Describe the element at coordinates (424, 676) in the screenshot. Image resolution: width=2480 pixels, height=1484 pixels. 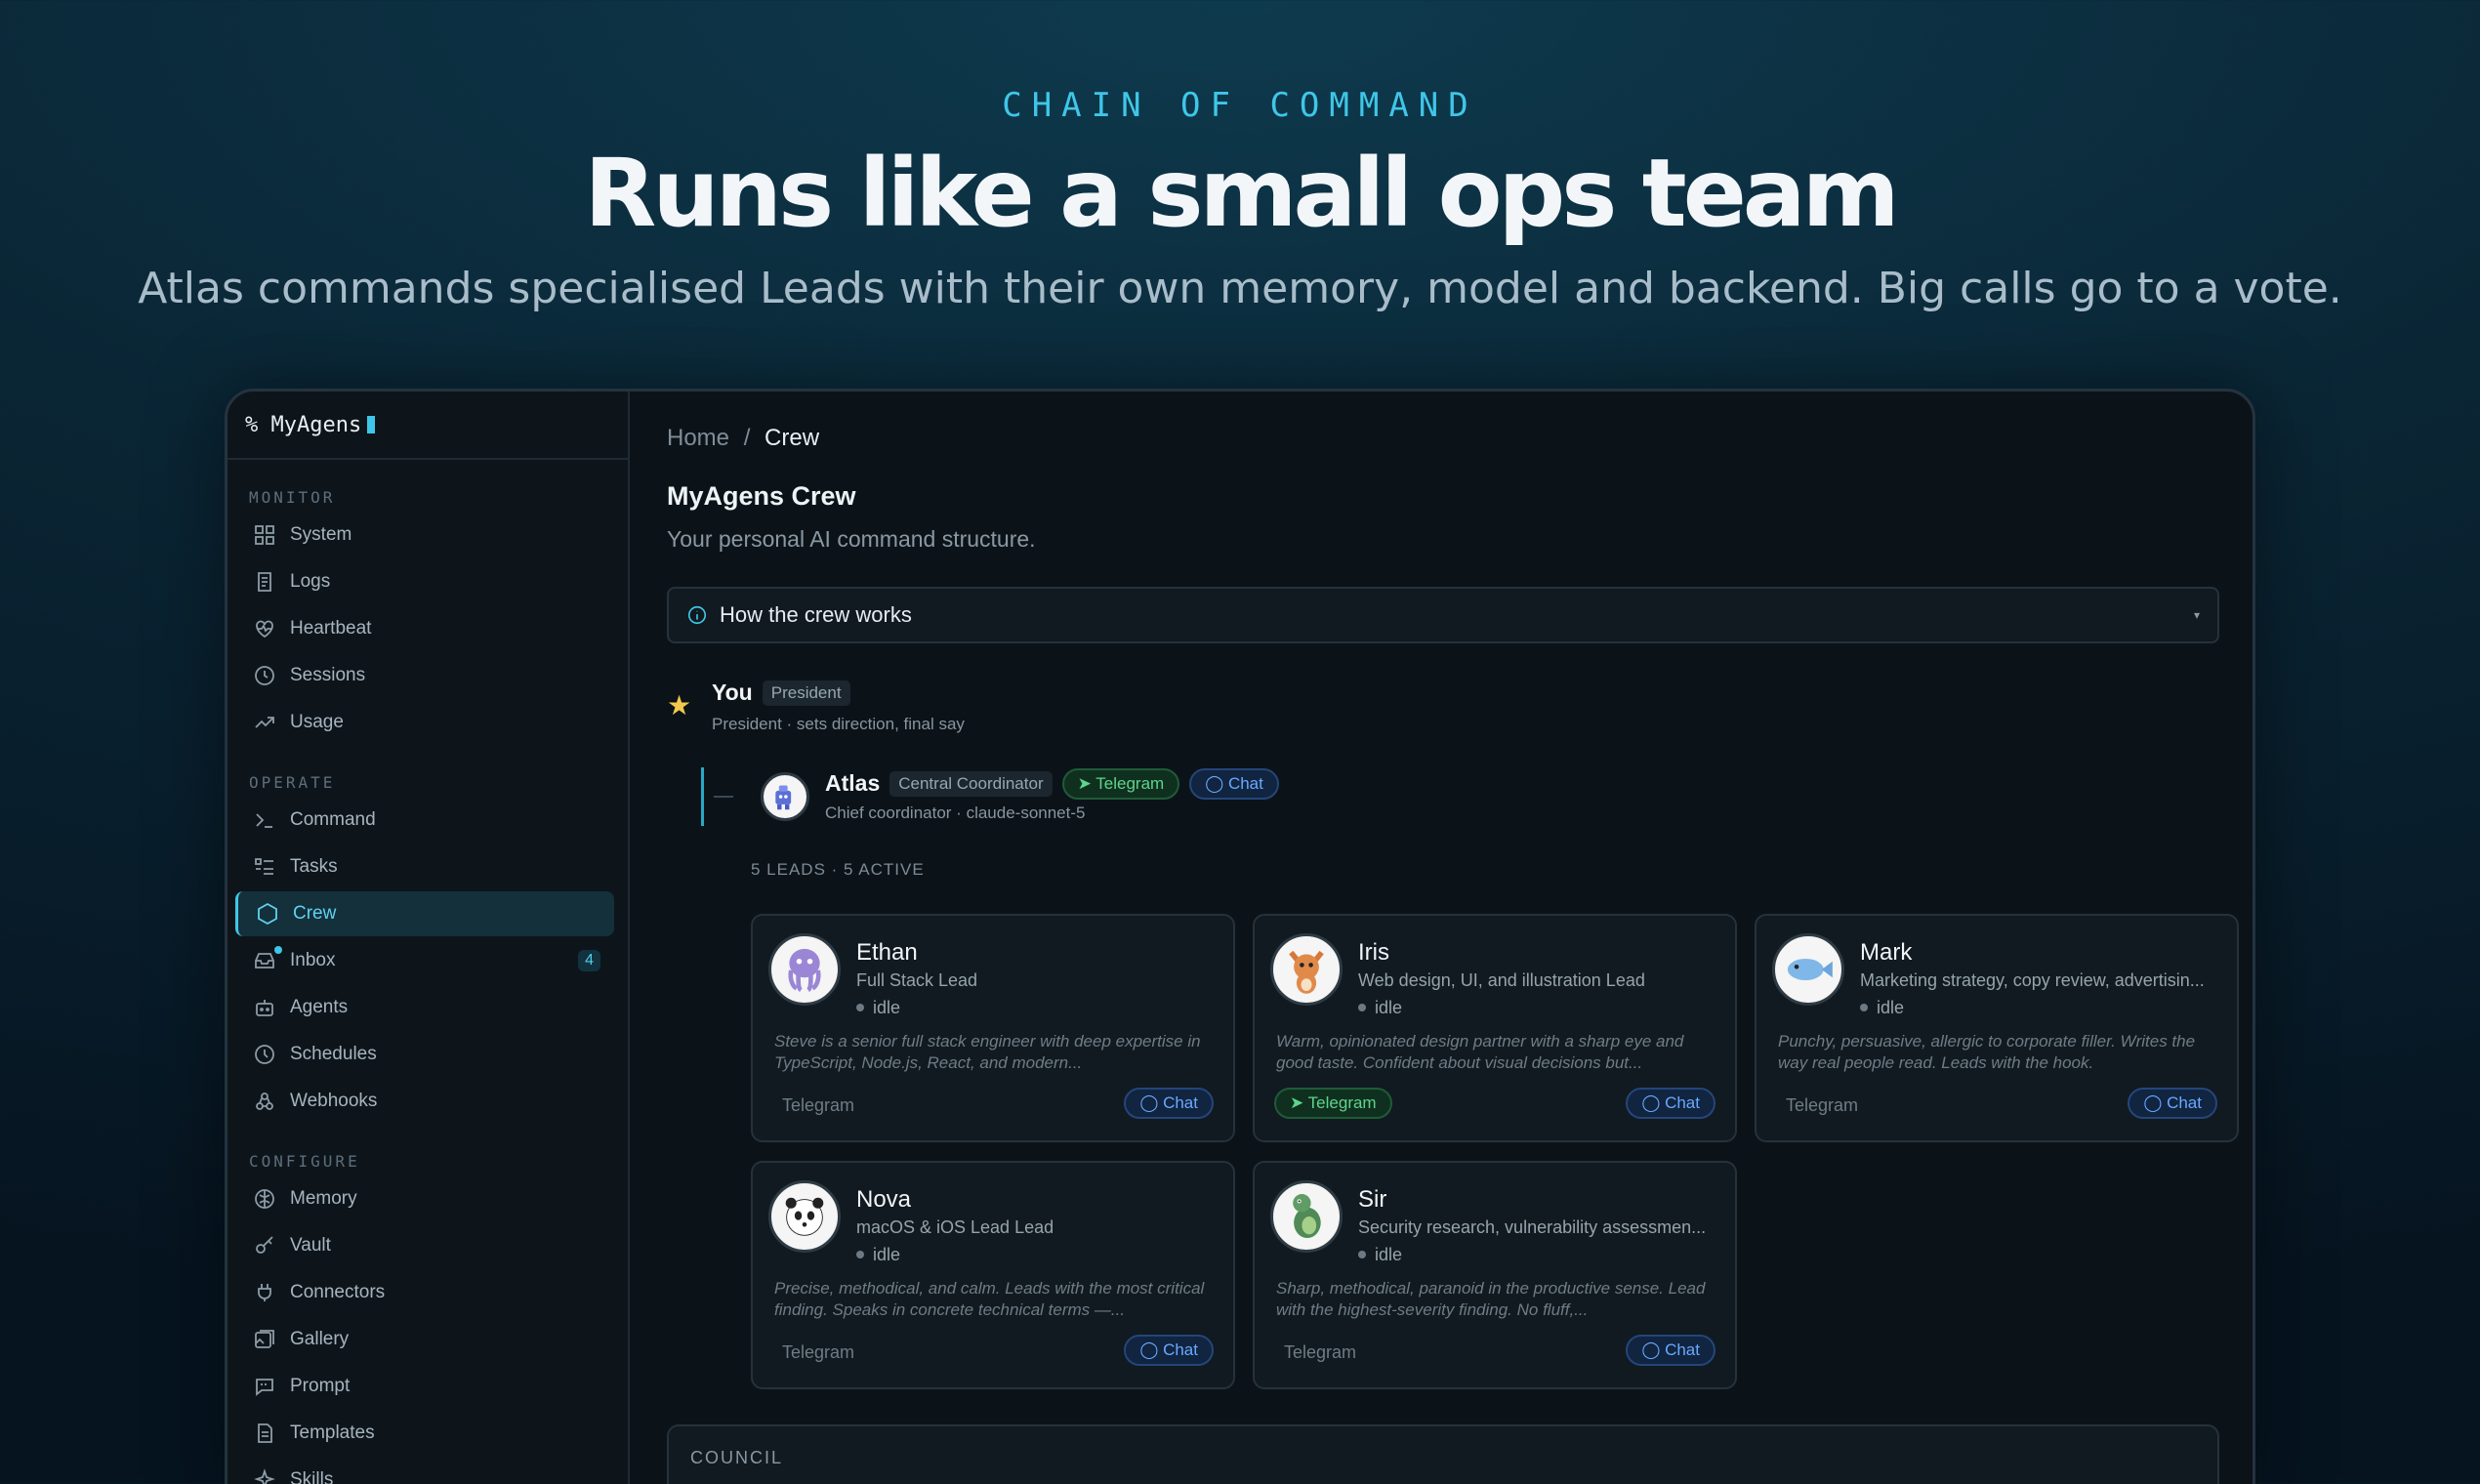
I see `sidebar-item-sessions: Sessions` at that location.